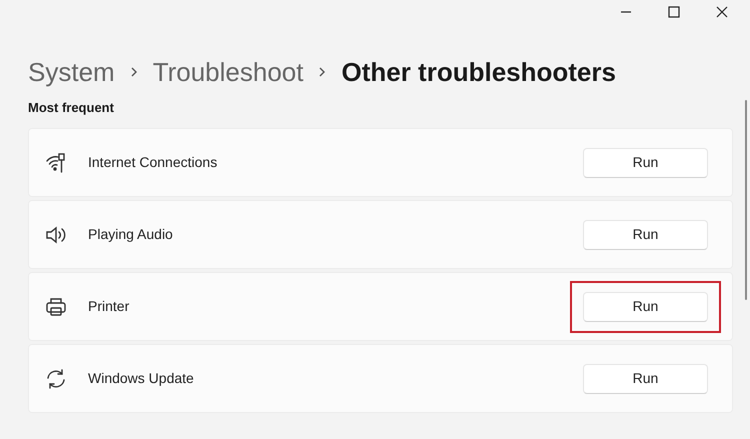  I want to click on scrollbar, so click(746, 200).